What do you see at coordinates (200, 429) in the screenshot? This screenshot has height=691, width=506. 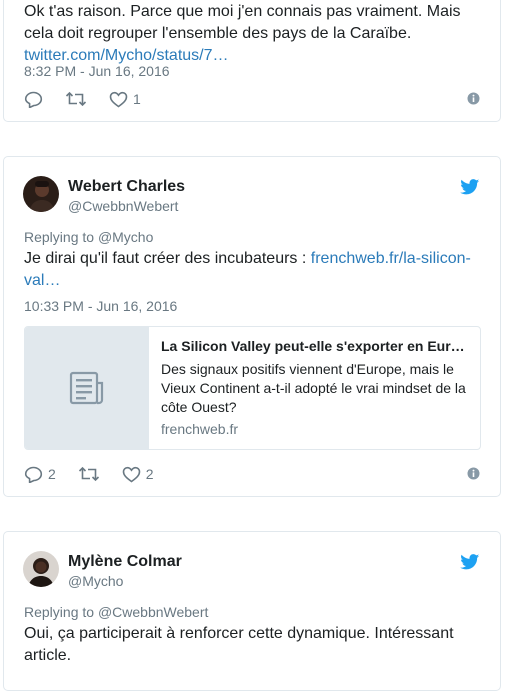 I see `link-preview-domain: frenchweb.fr` at bounding box center [200, 429].